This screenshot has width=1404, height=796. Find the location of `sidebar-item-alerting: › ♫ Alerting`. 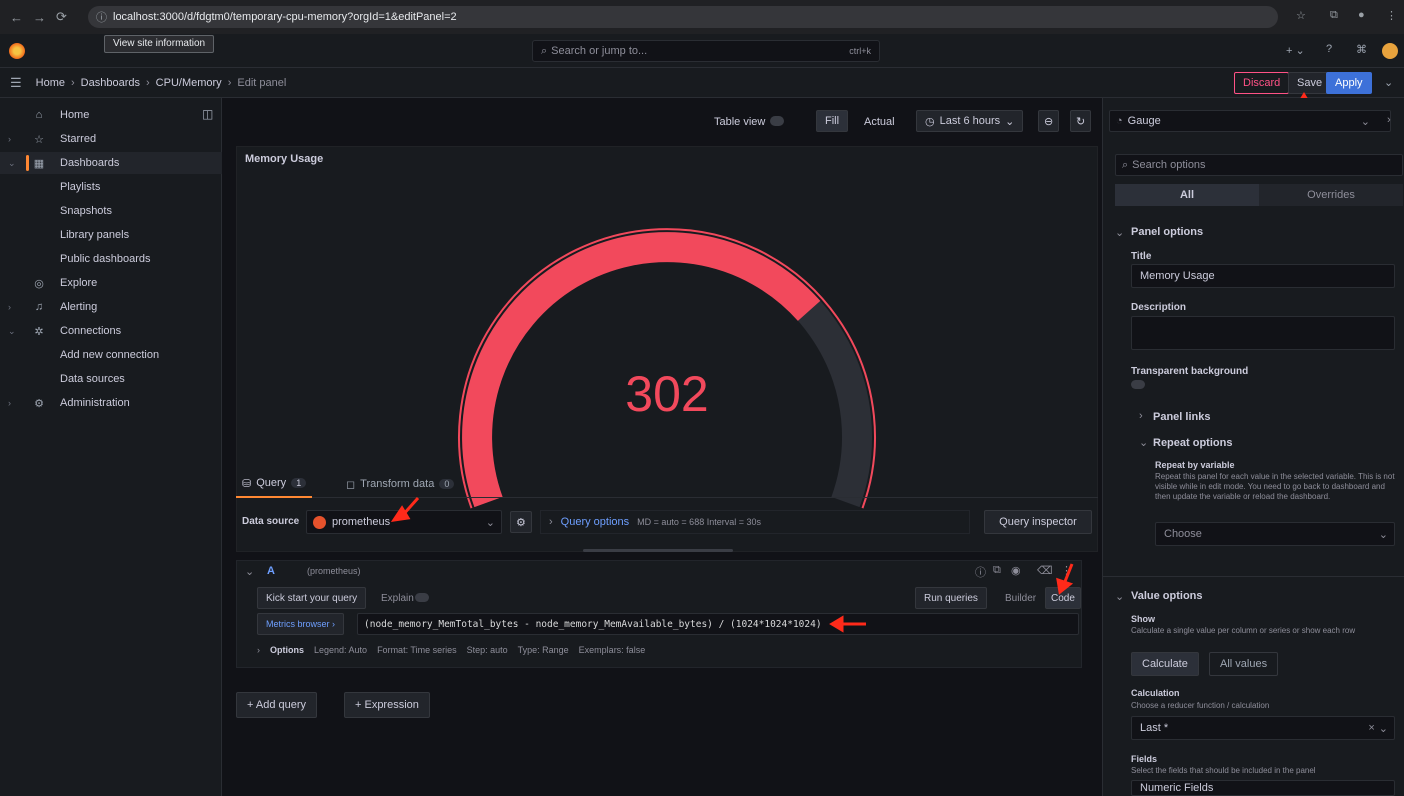

sidebar-item-alerting: › ♫ Alerting is located at coordinates (111, 307).